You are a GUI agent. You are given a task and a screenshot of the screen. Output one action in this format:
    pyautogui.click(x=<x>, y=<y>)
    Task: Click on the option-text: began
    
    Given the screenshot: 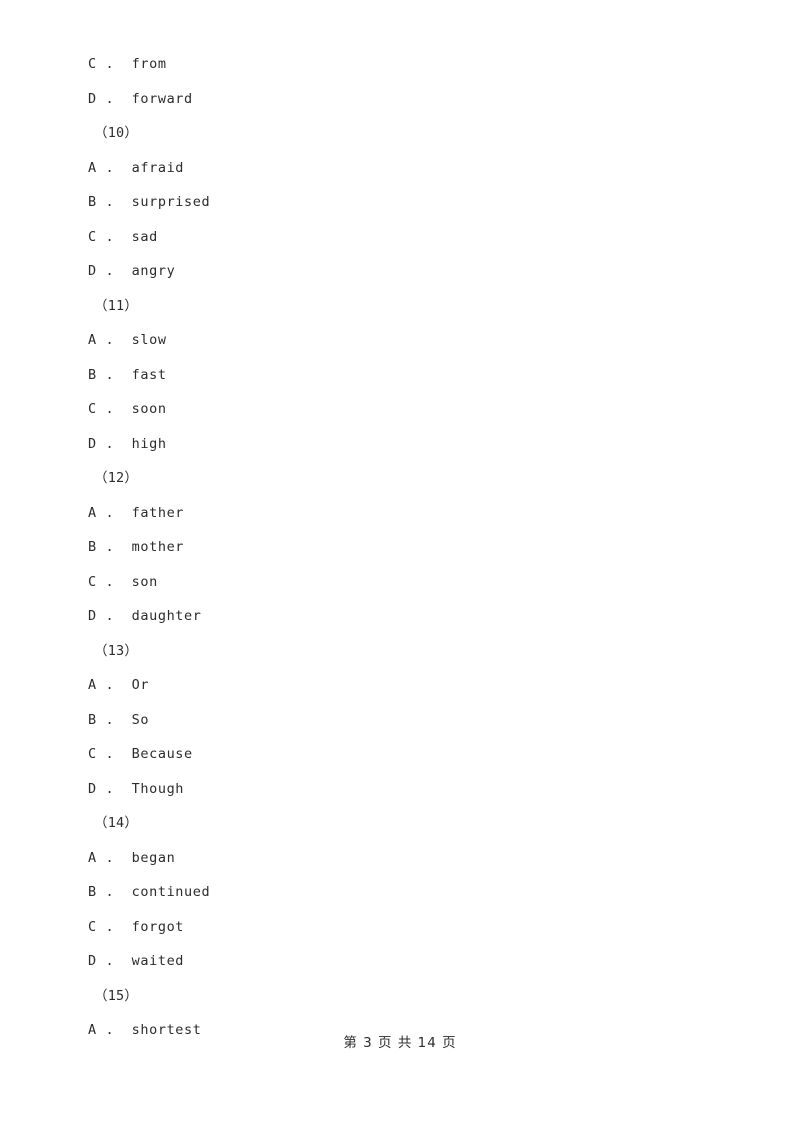 What is the action you would take?
    pyautogui.click(x=153, y=857)
    